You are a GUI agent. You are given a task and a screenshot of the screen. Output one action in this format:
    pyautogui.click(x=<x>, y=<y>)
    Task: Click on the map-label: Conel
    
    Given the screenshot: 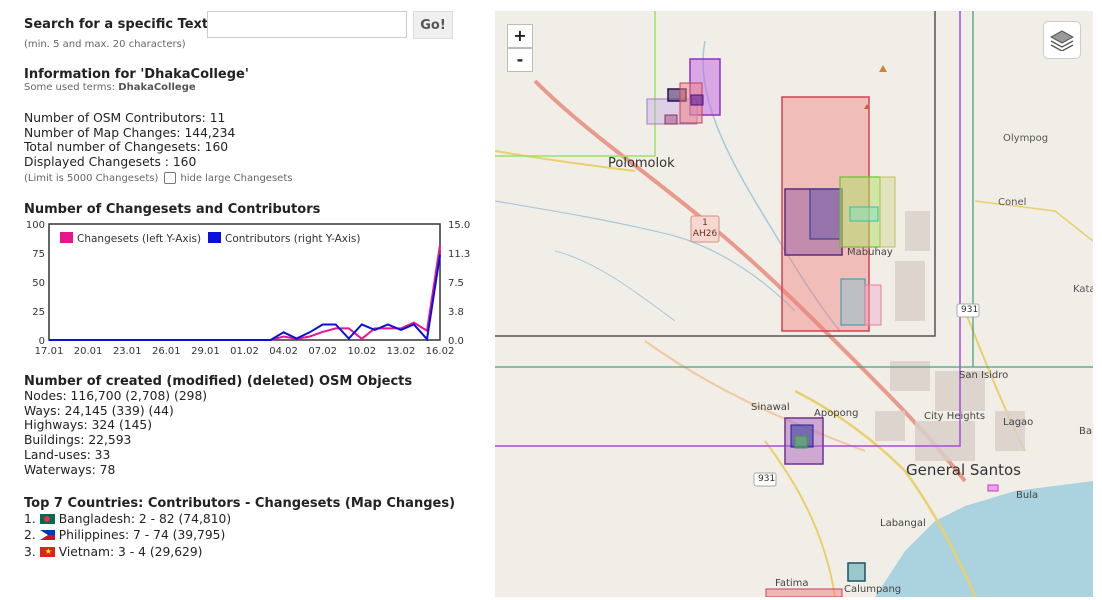 What is the action you would take?
    pyautogui.click(x=1012, y=202)
    